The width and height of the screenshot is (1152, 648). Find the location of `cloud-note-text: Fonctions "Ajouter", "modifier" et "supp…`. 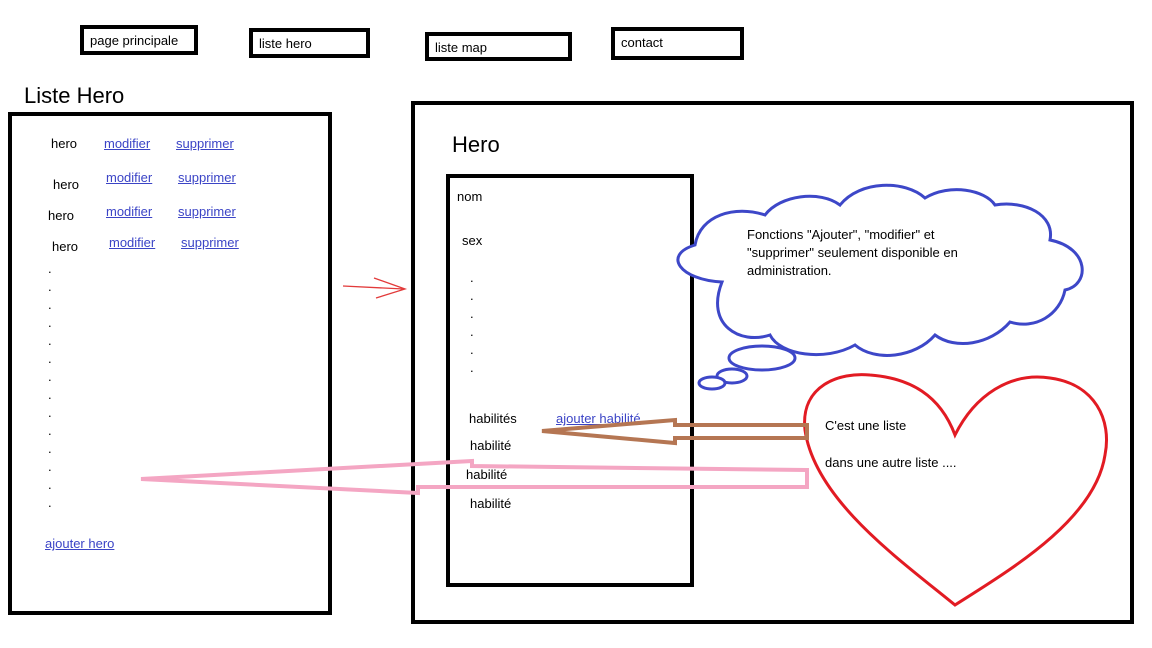

cloud-note-text: Fonctions "Ajouter", "modifier" et "supp… is located at coordinates (852, 252).